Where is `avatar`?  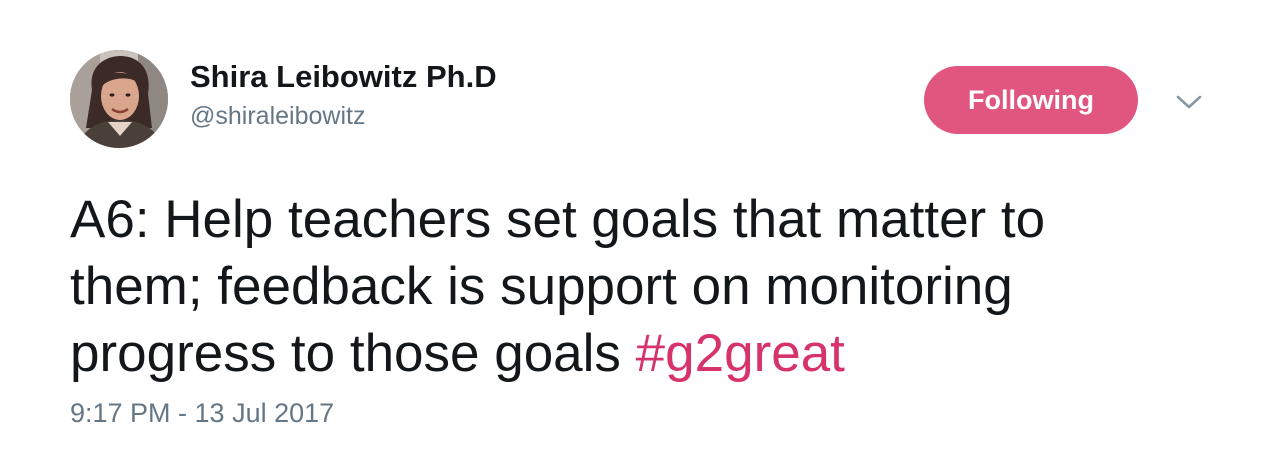 avatar is located at coordinates (119, 99).